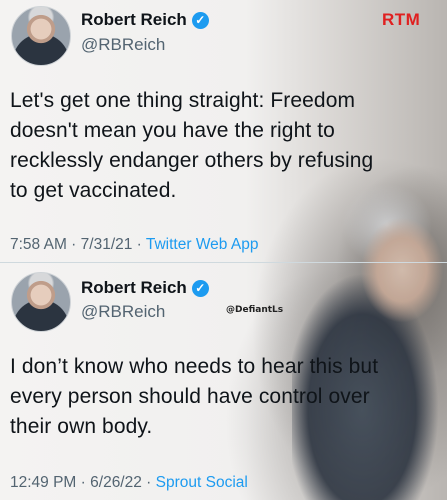  What do you see at coordinates (93, 190) in the screenshot?
I see `tweet-text-line: to get vaccinated.` at bounding box center [93, 190].